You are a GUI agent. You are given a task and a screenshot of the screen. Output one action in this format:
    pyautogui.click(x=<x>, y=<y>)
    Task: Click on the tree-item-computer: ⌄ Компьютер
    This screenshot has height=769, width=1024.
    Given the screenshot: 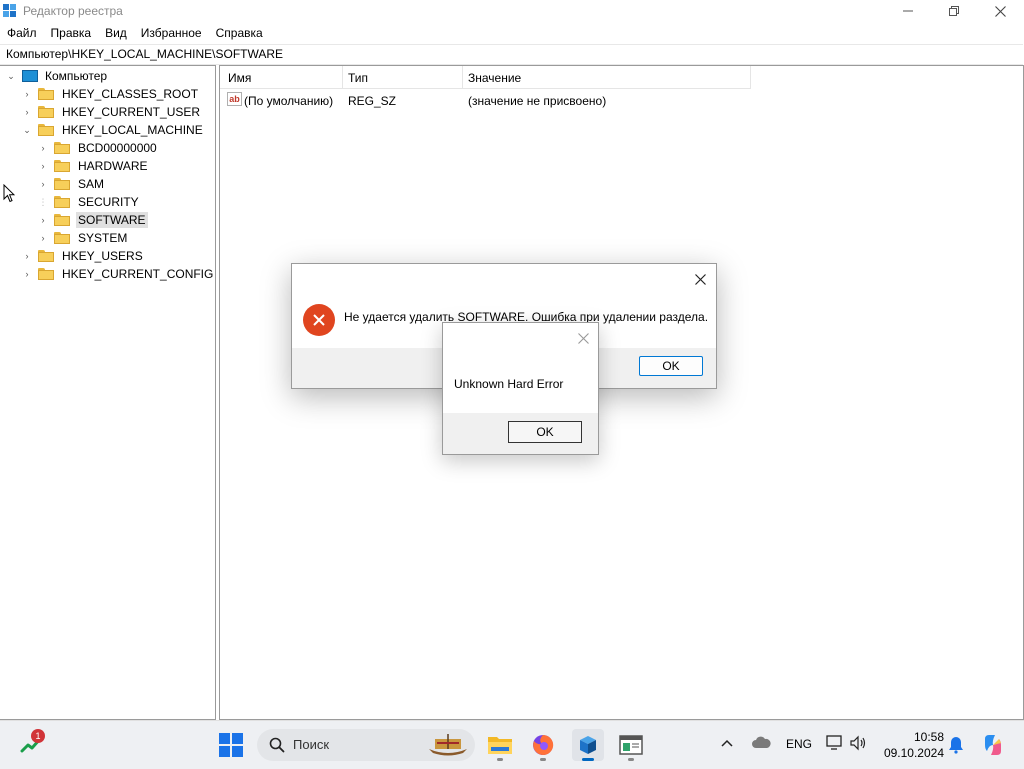 What is the action you would take?
    pyautogui.click(x=57, y=76)
    